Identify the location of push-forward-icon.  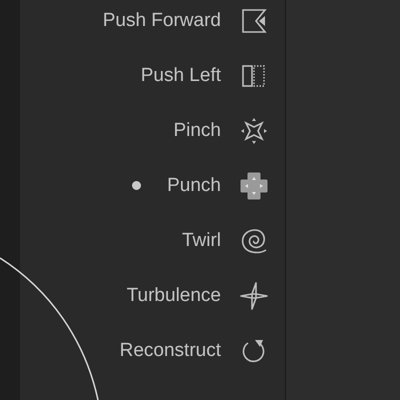
(254, 20).